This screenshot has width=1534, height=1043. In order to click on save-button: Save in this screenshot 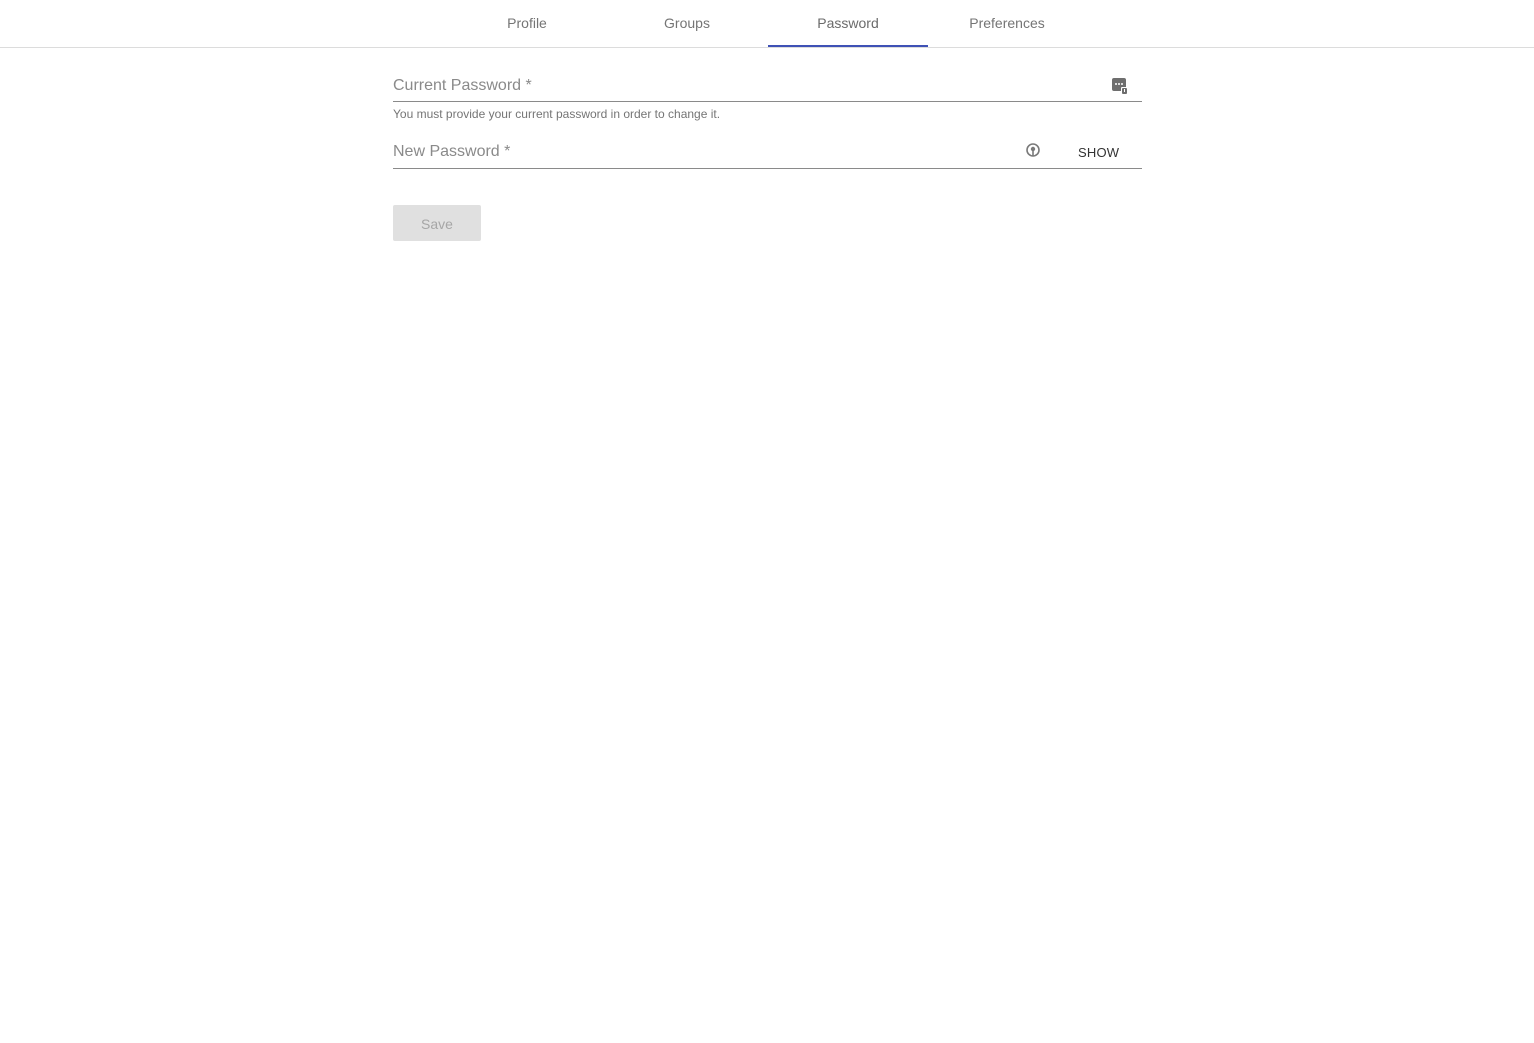, I will do `click(437, 223)`.